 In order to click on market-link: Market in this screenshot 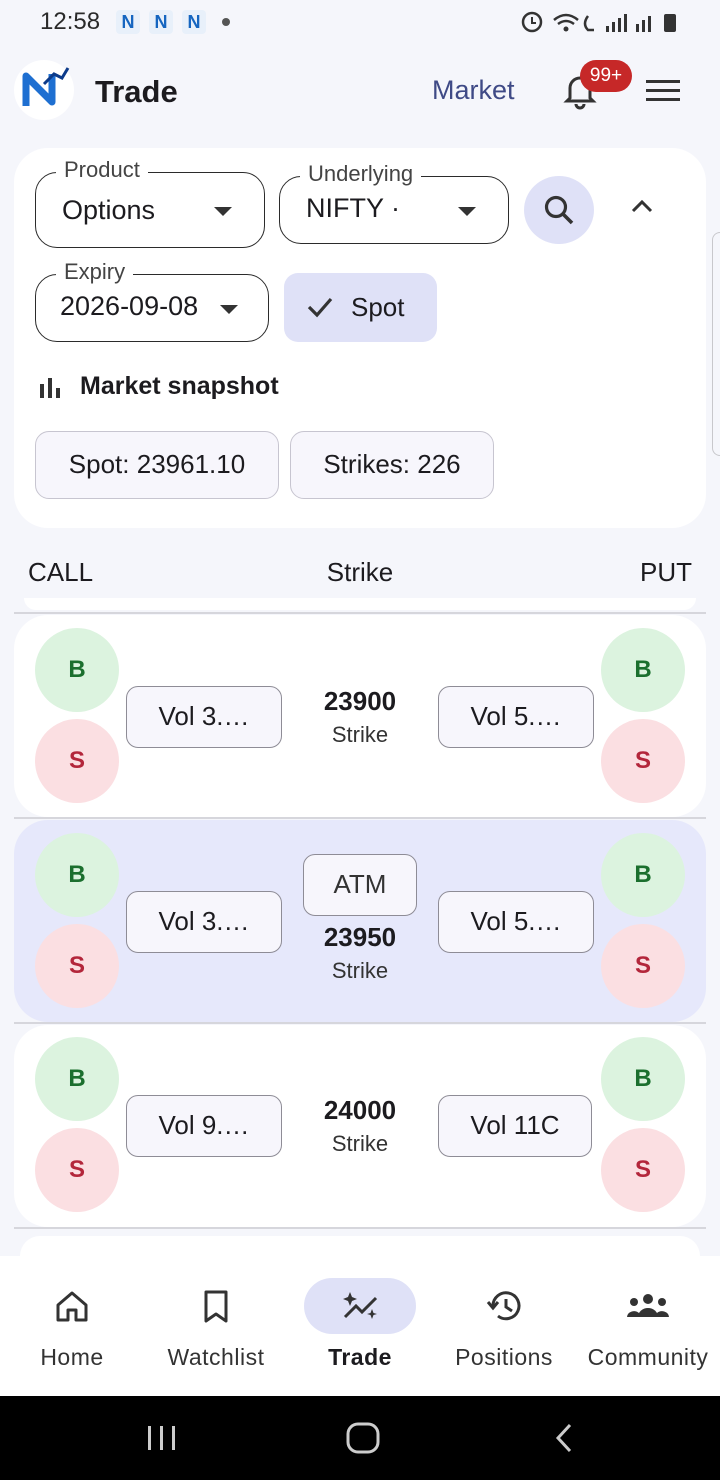, I will do `click(473, 90)`.